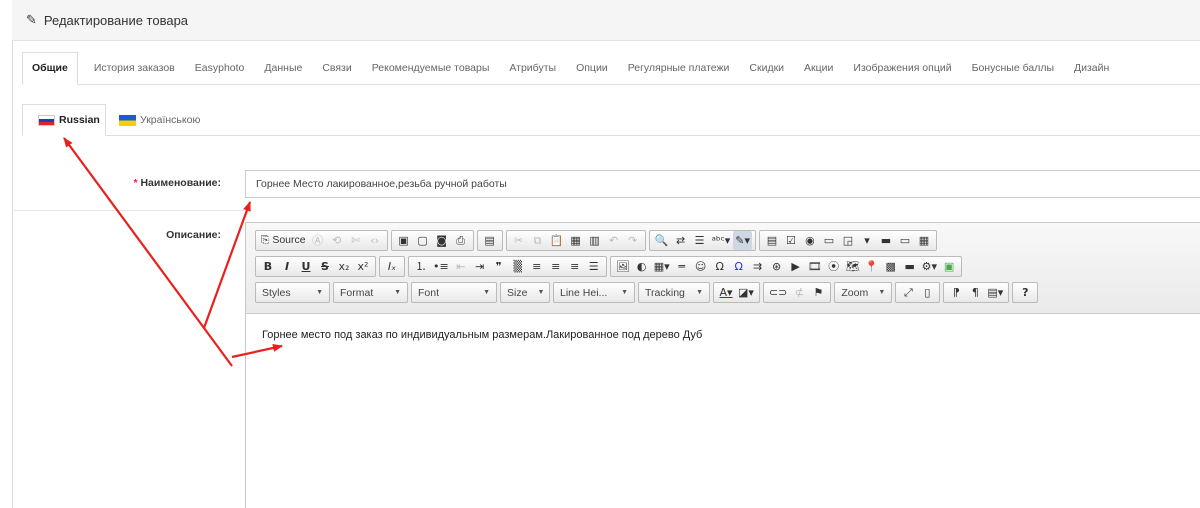 This screenshot has width=1200, height=508. I want to click on preview-page-icon: ◙, so click(442, 240).